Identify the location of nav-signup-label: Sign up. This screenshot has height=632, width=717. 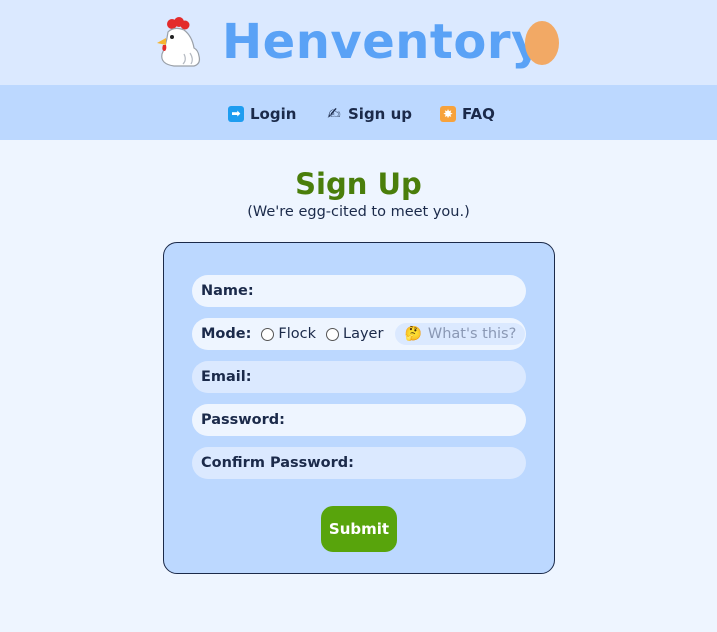
(380, 114).